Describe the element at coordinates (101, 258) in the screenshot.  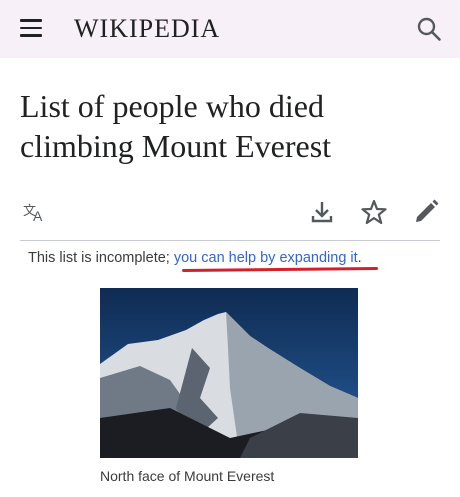
I see `hatnote-prefix: This list is incomplete;` at that location.